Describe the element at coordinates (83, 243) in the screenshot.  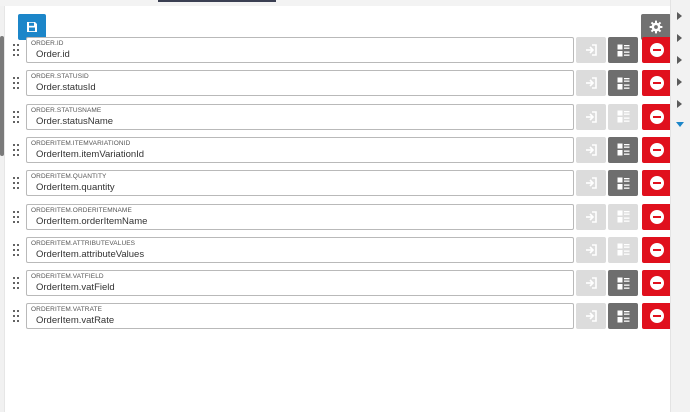
I see `field-label: ORDERITEM.ATTRIBUTEVALUES` at that location.